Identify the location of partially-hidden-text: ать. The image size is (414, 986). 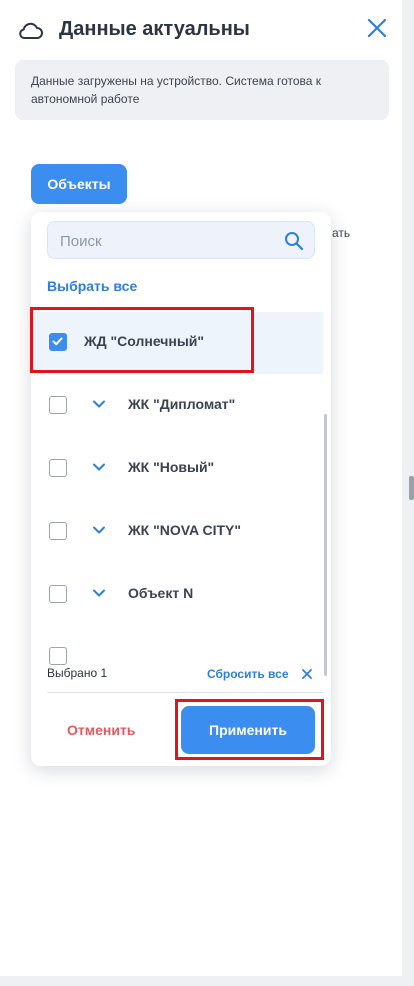
(341, 233).